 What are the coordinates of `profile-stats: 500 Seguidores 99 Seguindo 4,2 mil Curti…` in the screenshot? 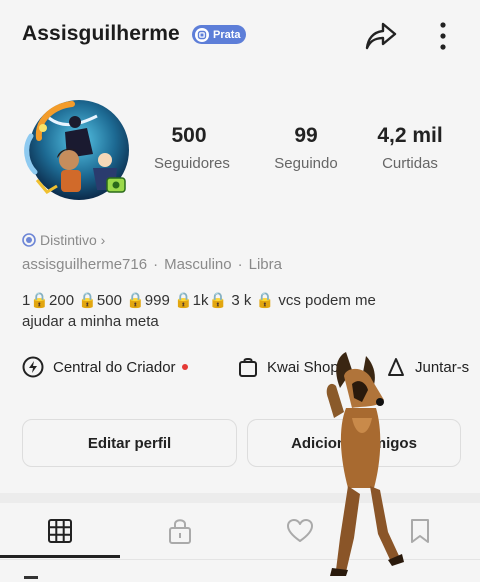 It's located at (305, 152).